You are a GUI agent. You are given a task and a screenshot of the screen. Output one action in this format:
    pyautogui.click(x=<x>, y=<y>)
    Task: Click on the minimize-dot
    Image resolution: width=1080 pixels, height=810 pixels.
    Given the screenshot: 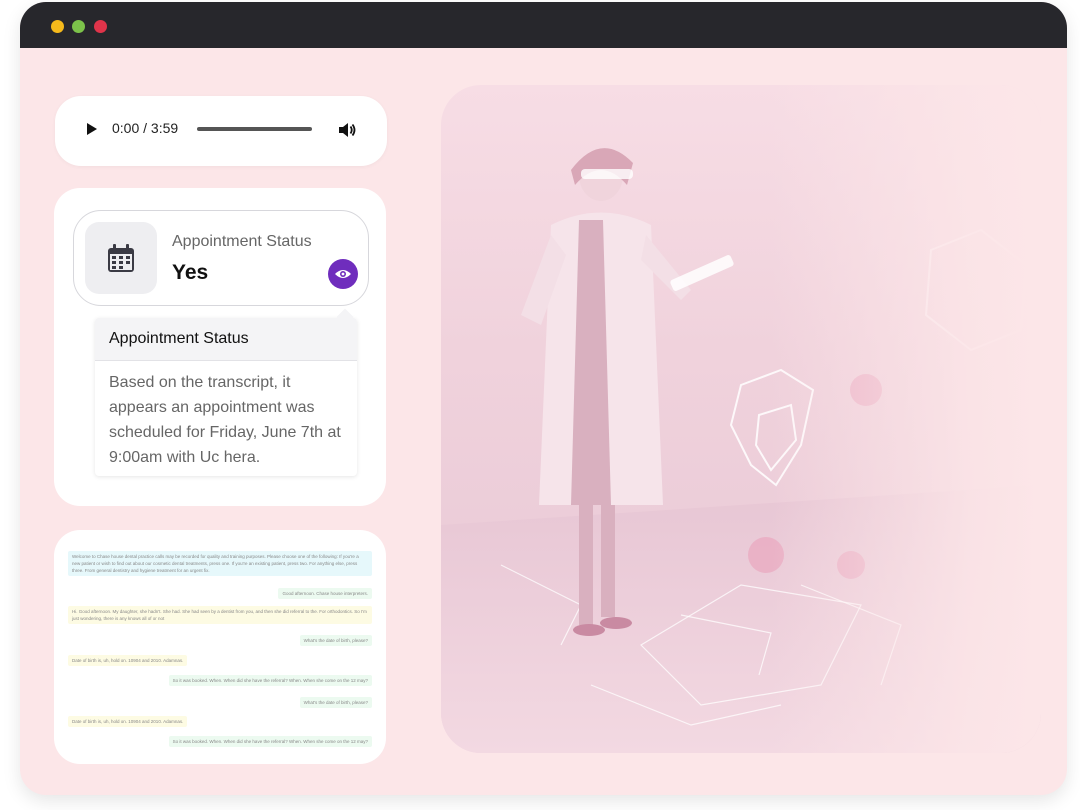 What is the action you would take?
    pyautogui.click(x=57, y=26)
    